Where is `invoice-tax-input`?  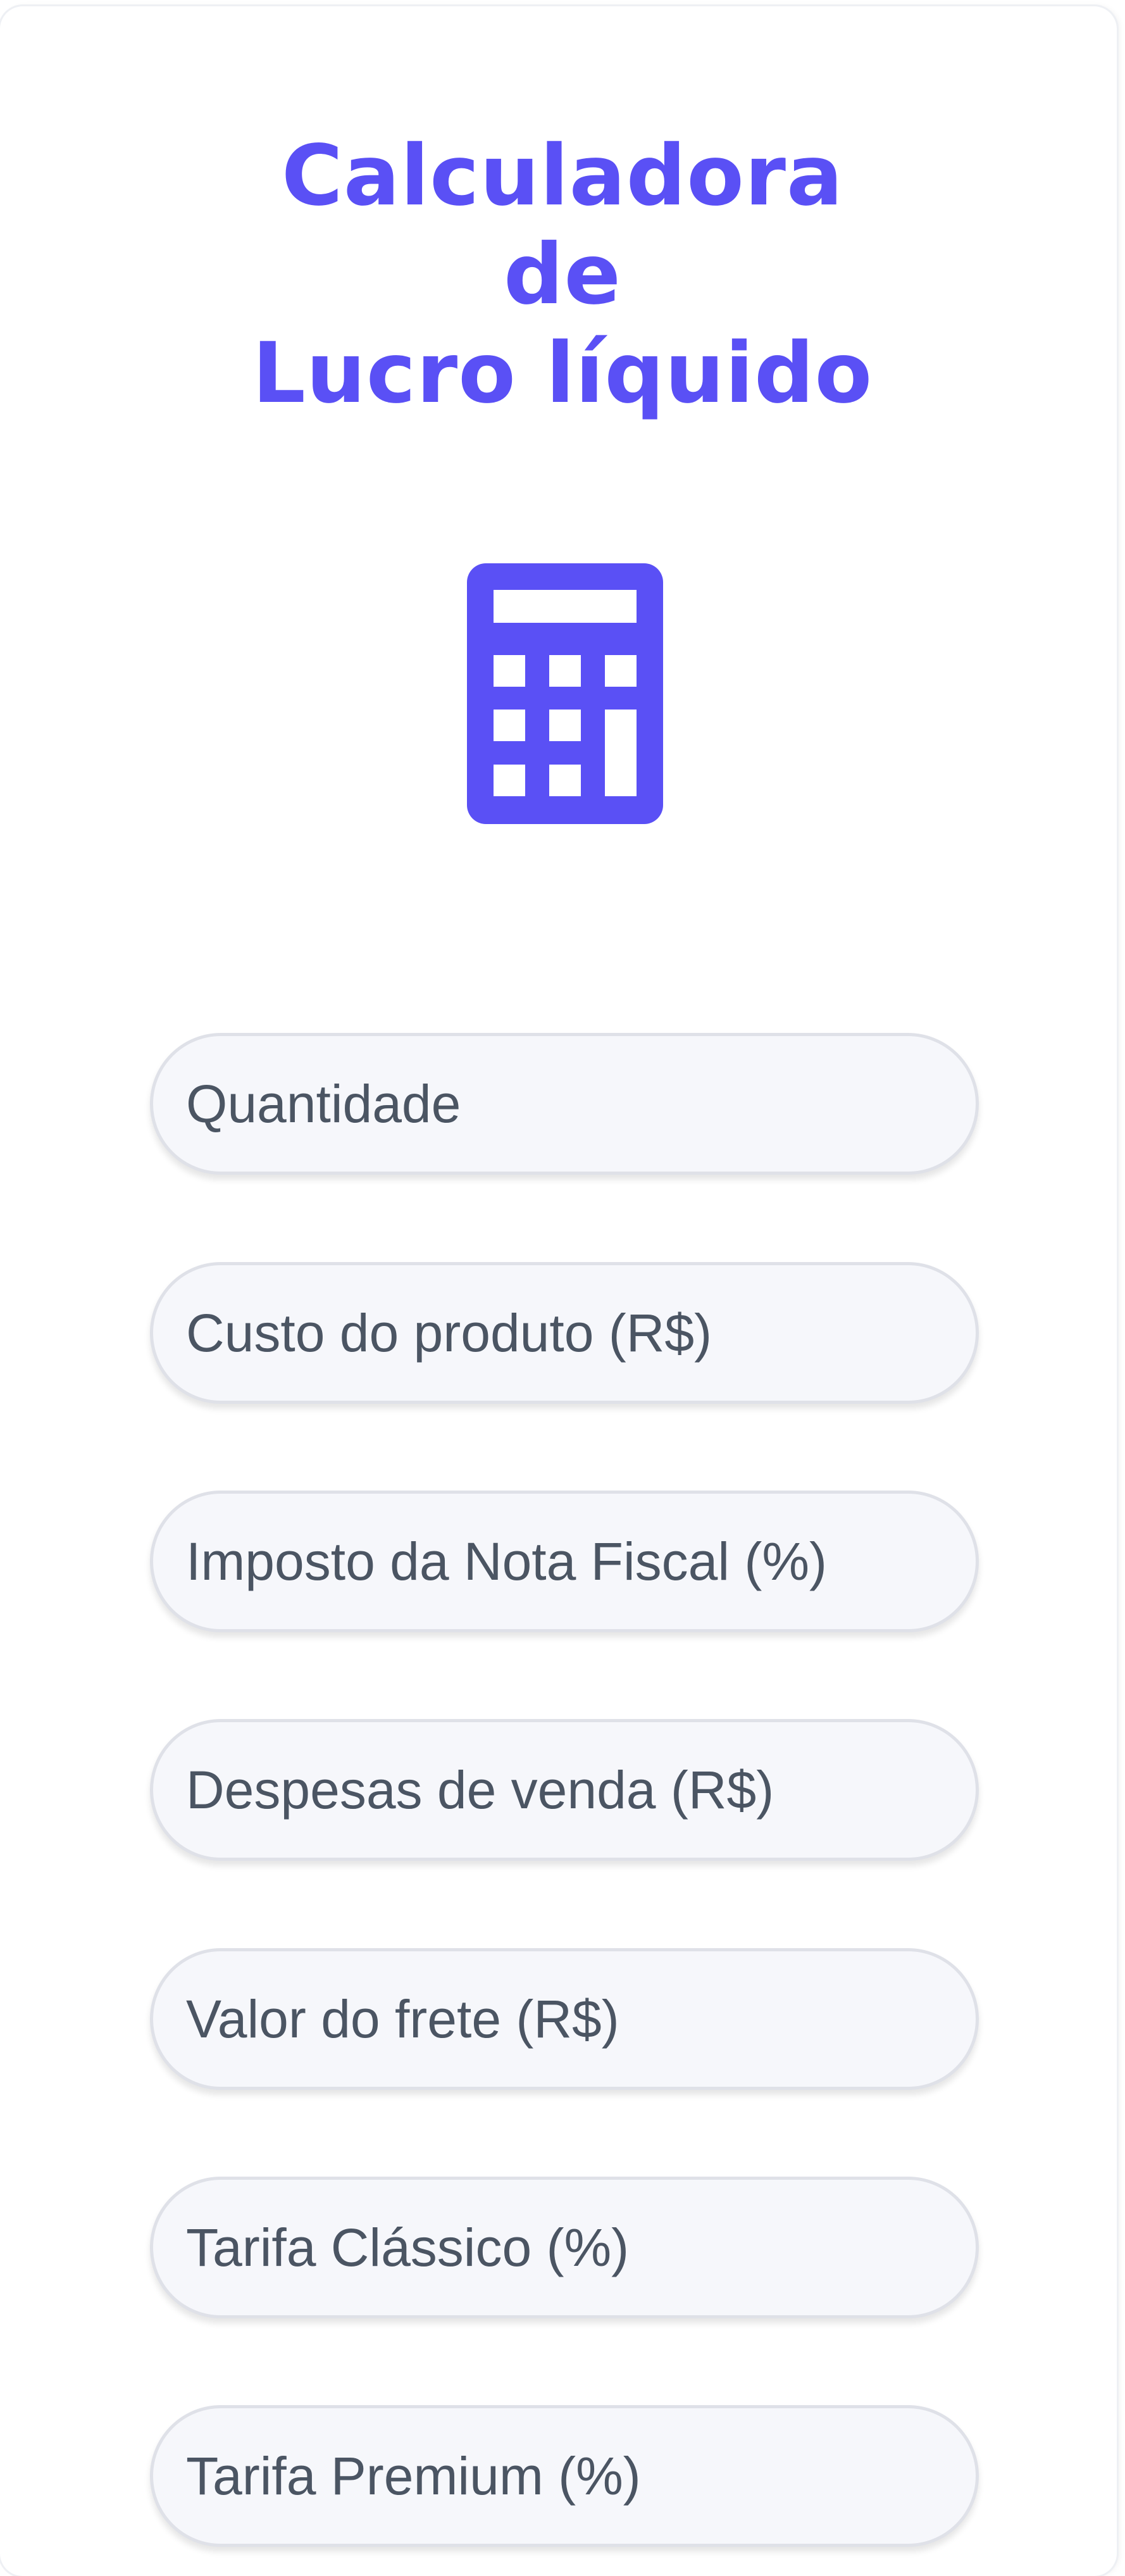 invoice-tax-input is located at coordinates (565, 1561).